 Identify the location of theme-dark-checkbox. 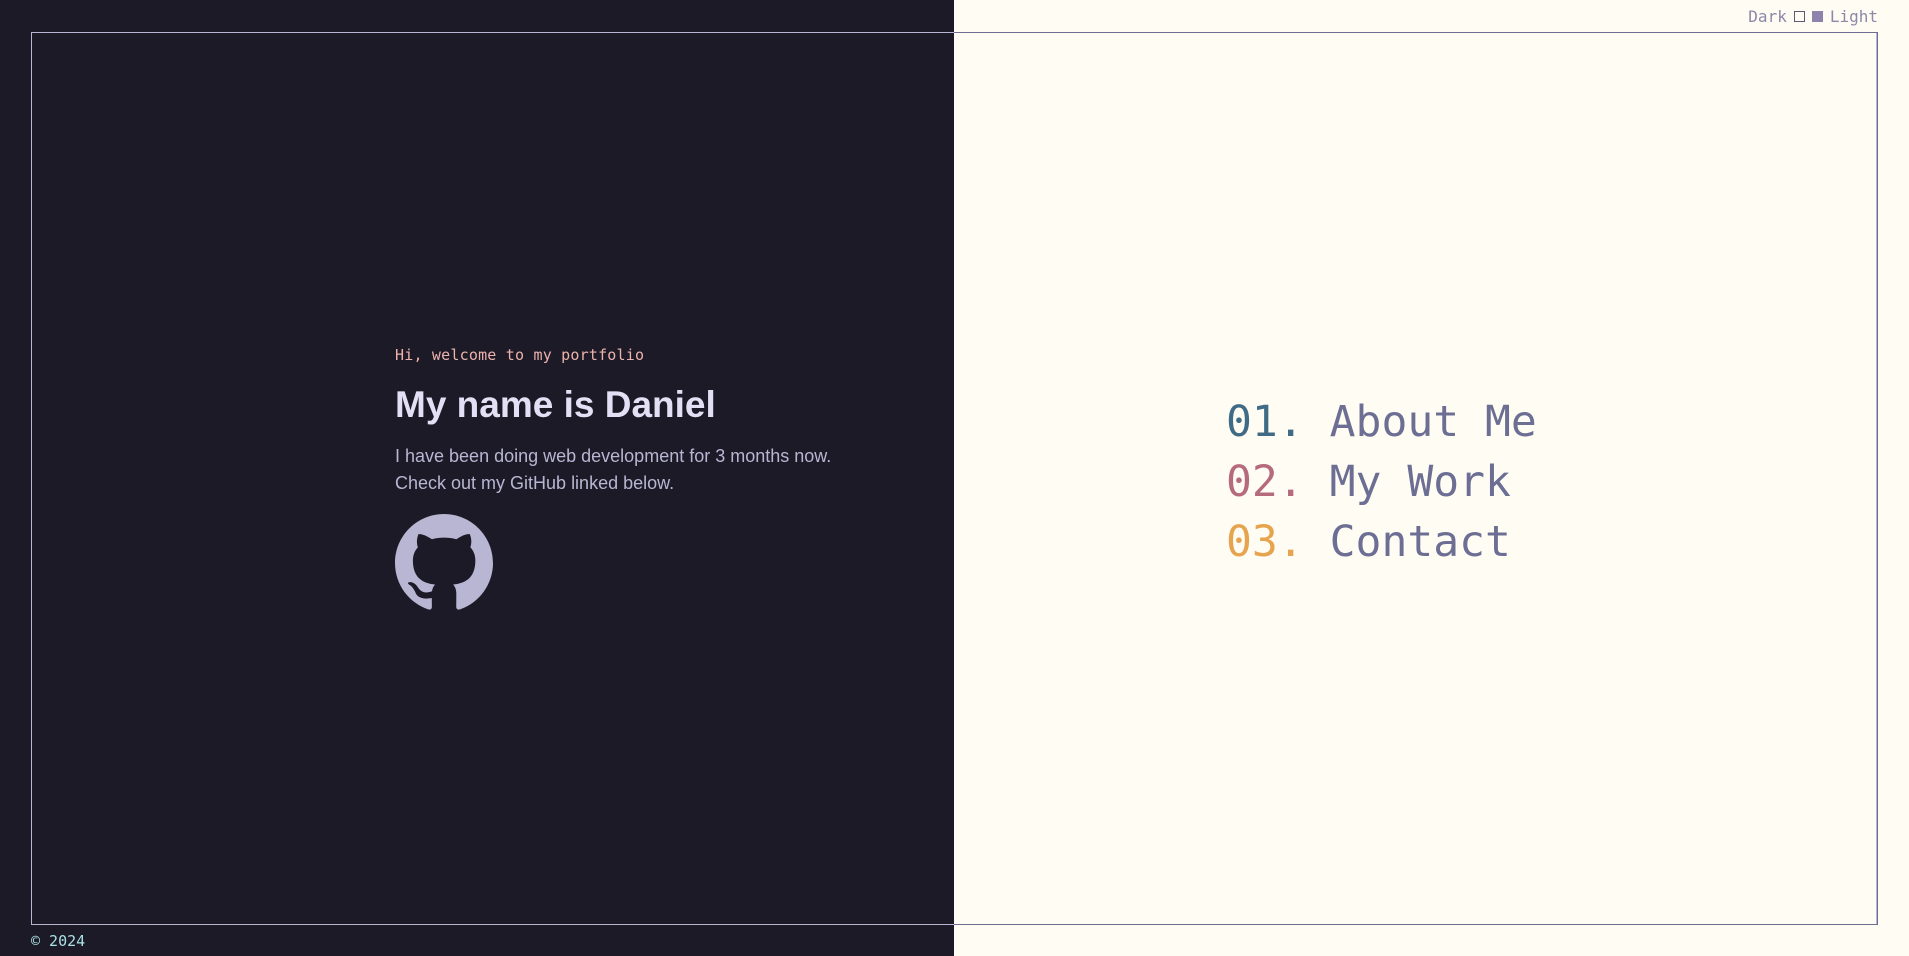
(1799, 16).